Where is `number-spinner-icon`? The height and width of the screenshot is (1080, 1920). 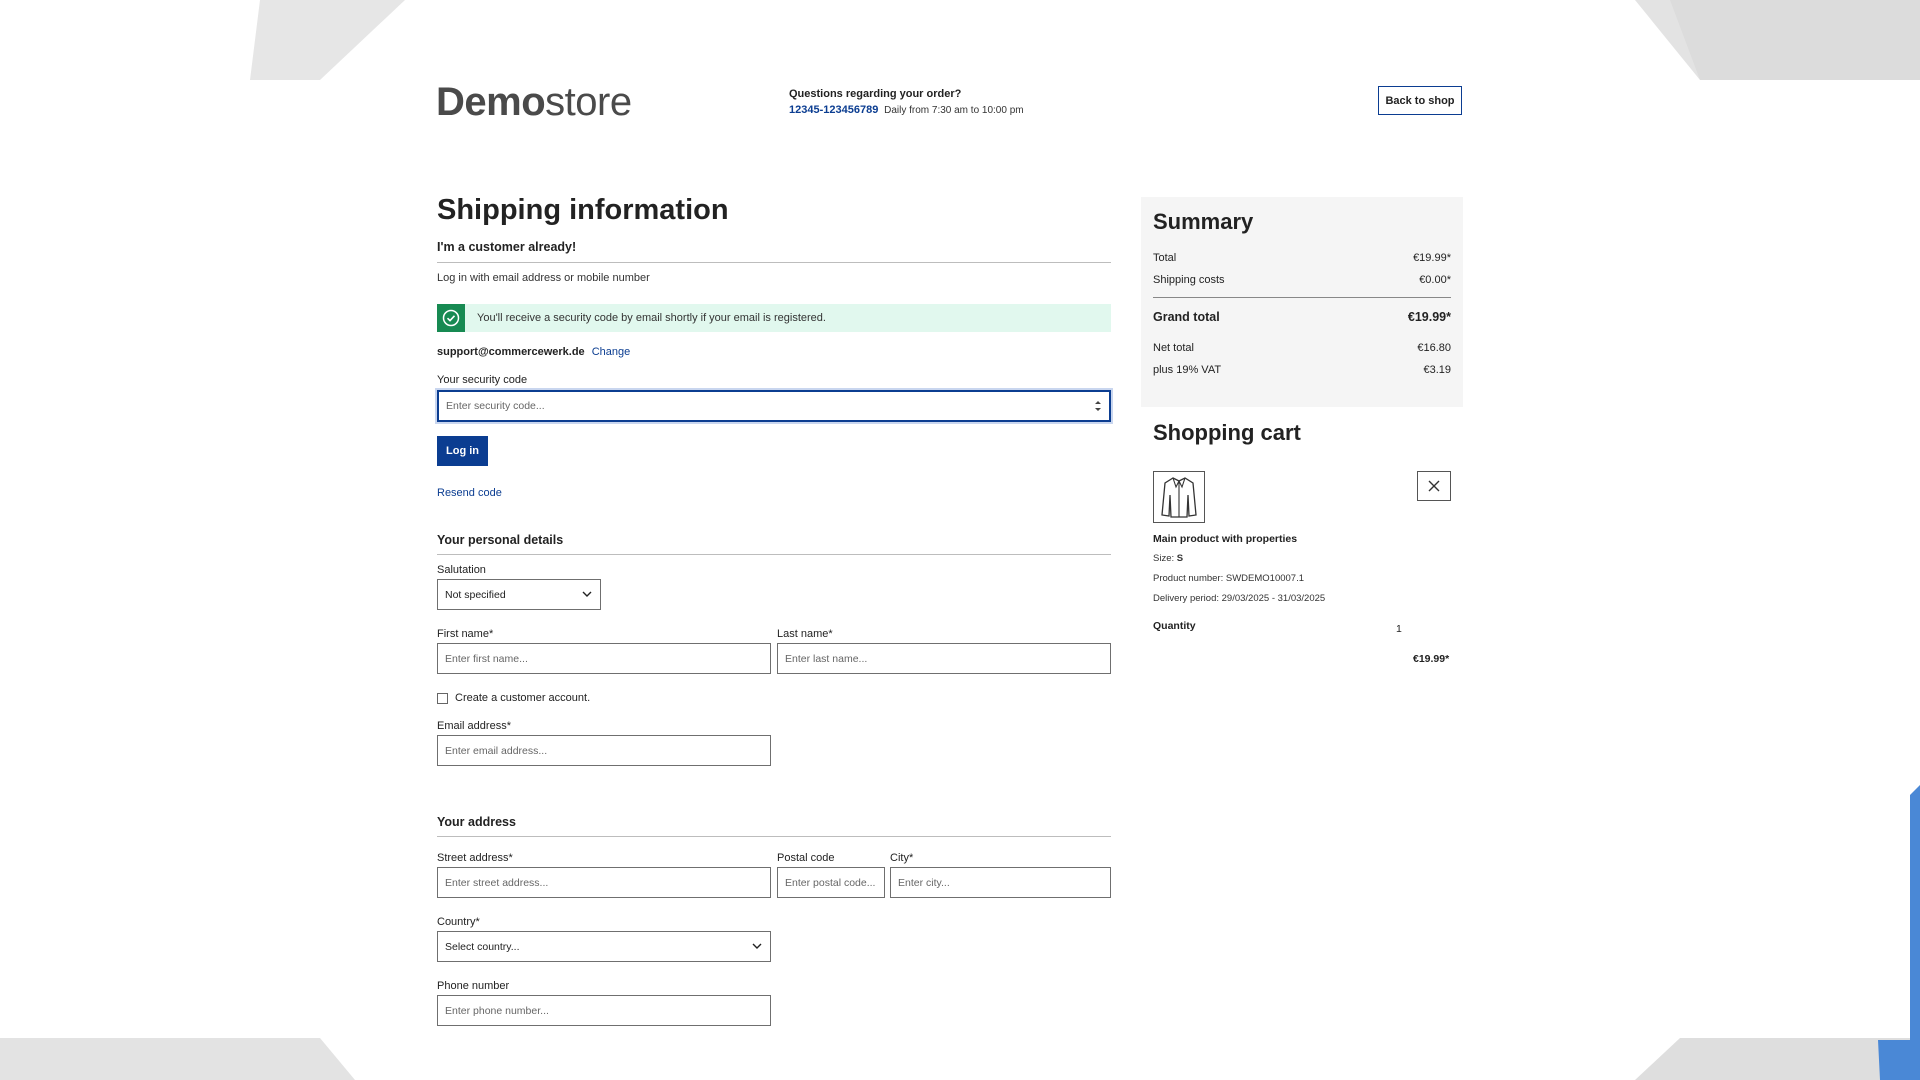 number-spinner-icon is located at coordinates (1098, 406).